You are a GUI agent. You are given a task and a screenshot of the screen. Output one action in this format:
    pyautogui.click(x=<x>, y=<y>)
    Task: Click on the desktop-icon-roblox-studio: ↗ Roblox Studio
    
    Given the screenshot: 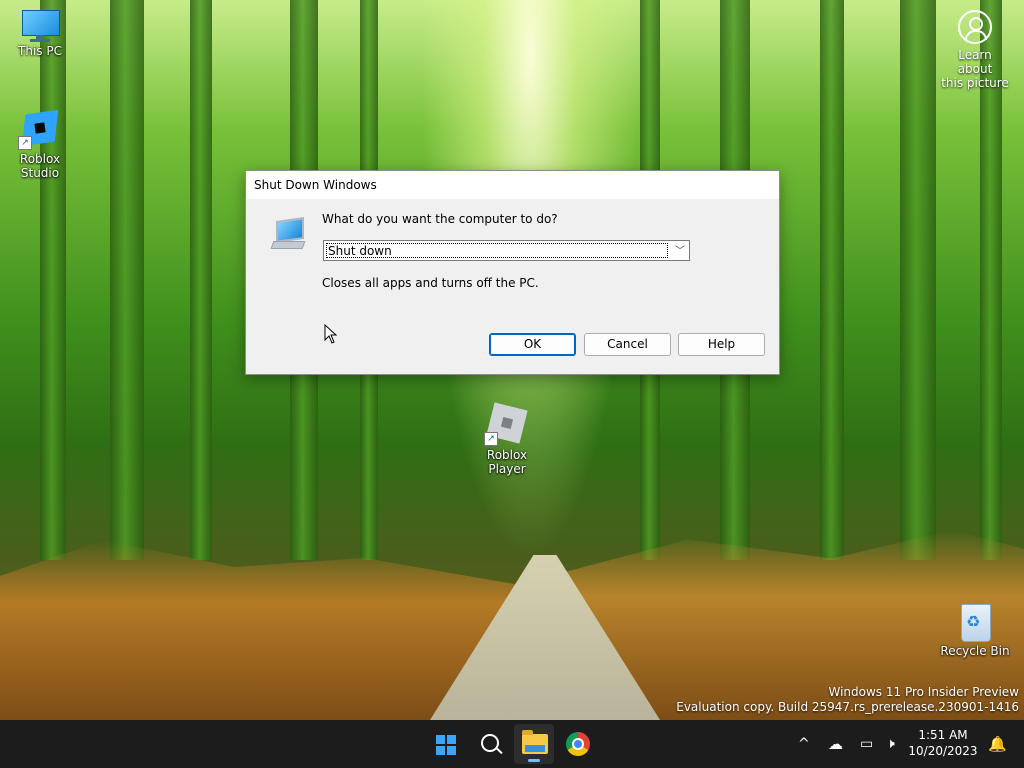 What is the action you would take?
    pyautogui.click(x=40, y=143)
    